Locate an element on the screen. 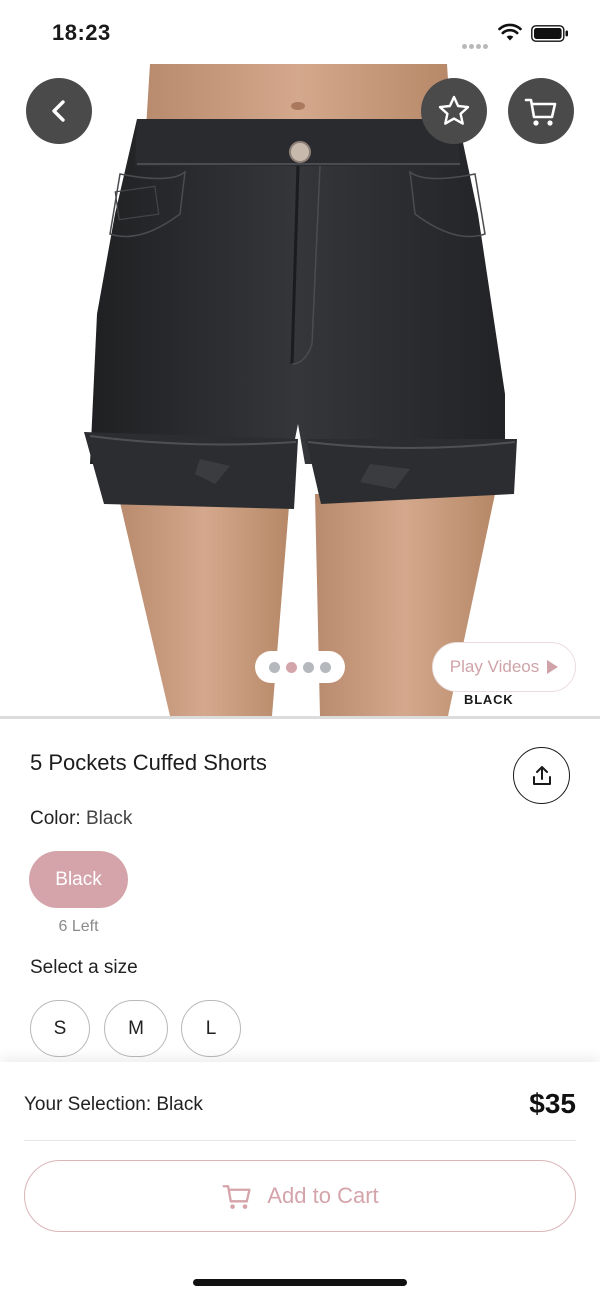  size-button-s: S is located at coordinates (60, 1028).